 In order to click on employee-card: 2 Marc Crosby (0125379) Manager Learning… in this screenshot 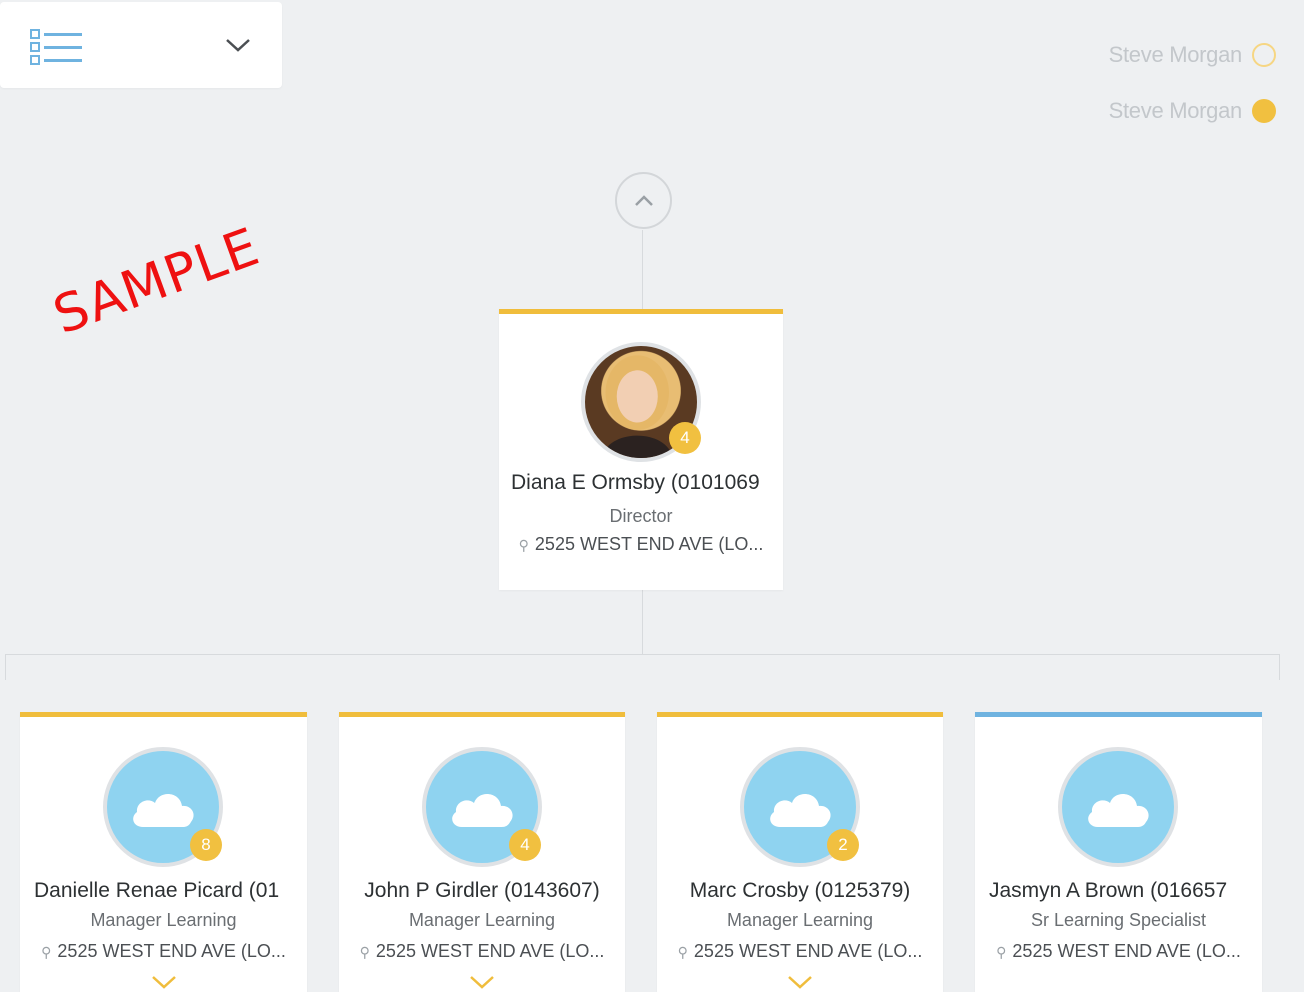, I will do `click(800, 852)`.